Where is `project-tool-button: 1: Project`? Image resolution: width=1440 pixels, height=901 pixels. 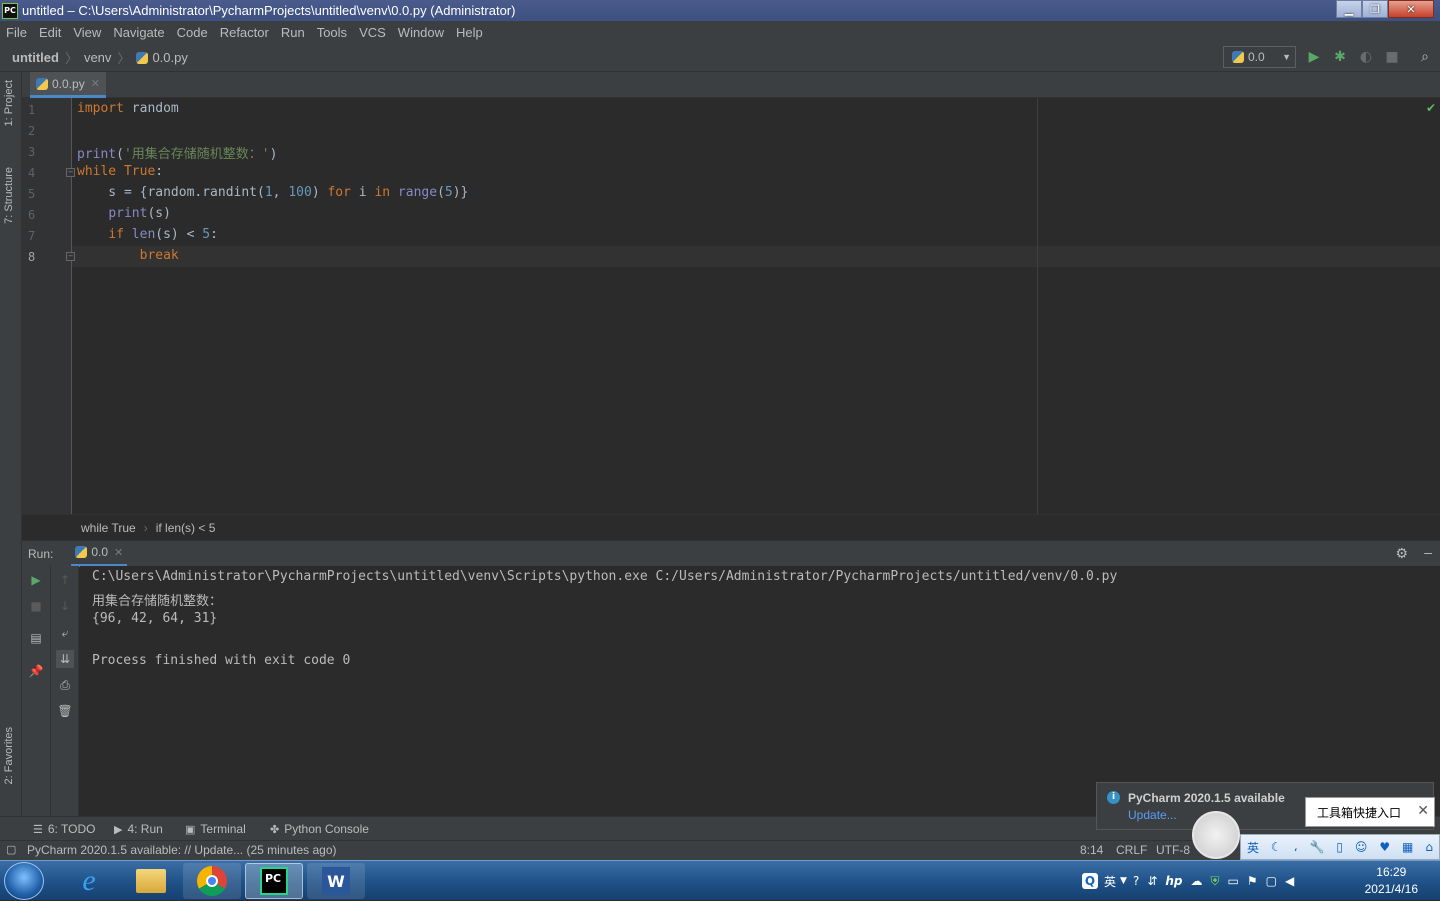
project-tool-button: 1: Project is located at coordinates (9, 103).